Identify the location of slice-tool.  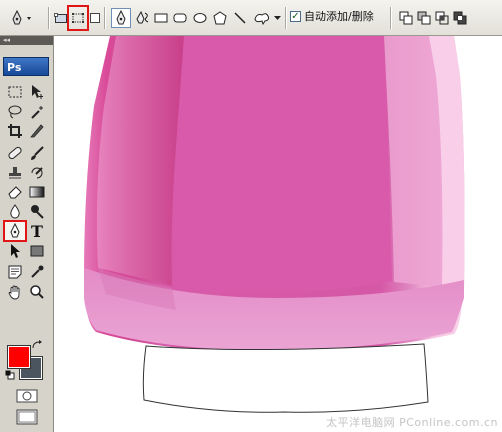
(37, 131).